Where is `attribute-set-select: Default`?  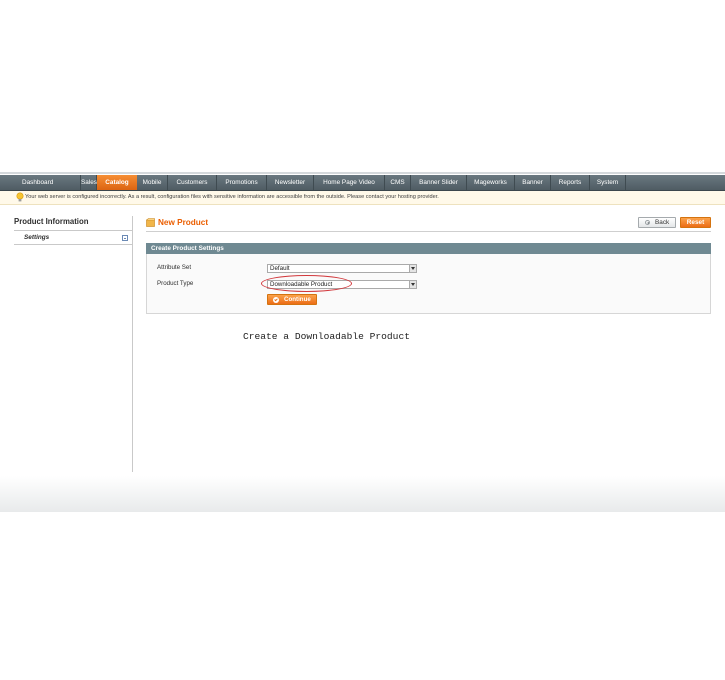
attribute-set-select: Default is located at coordinates (342, 268).